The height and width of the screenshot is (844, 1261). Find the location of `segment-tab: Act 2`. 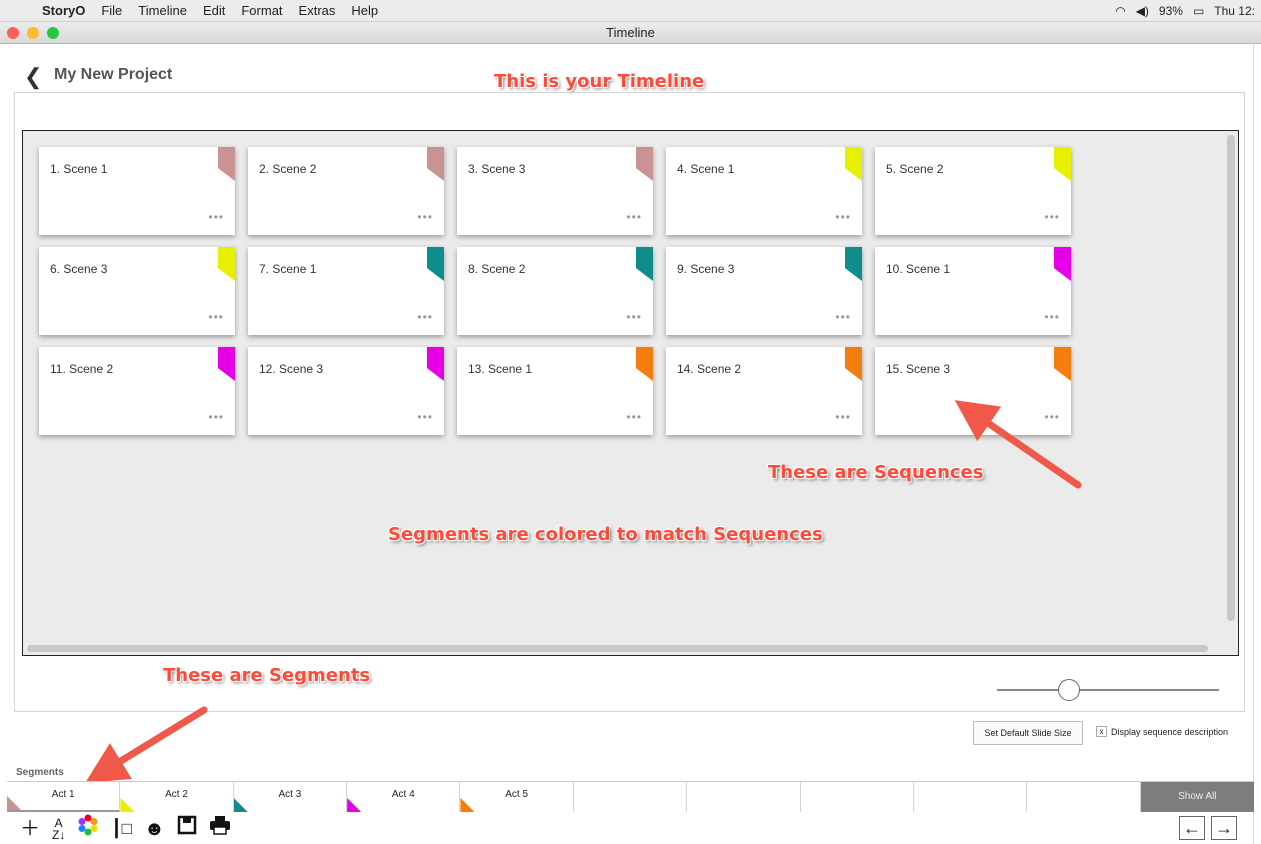

segment-tab: Act 2 is located at coordinates (177, 797).